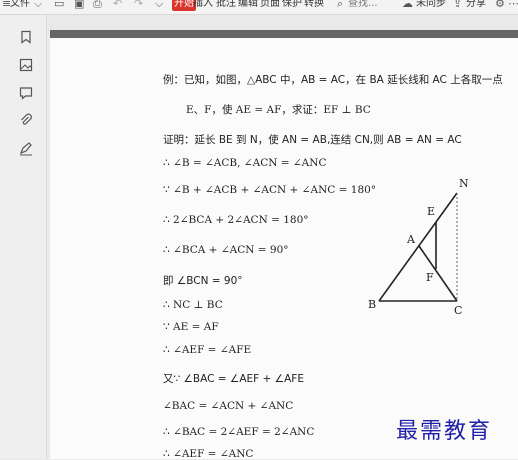 The image size is (518, 460). I want to click on segment-ac, so click(438, 273).